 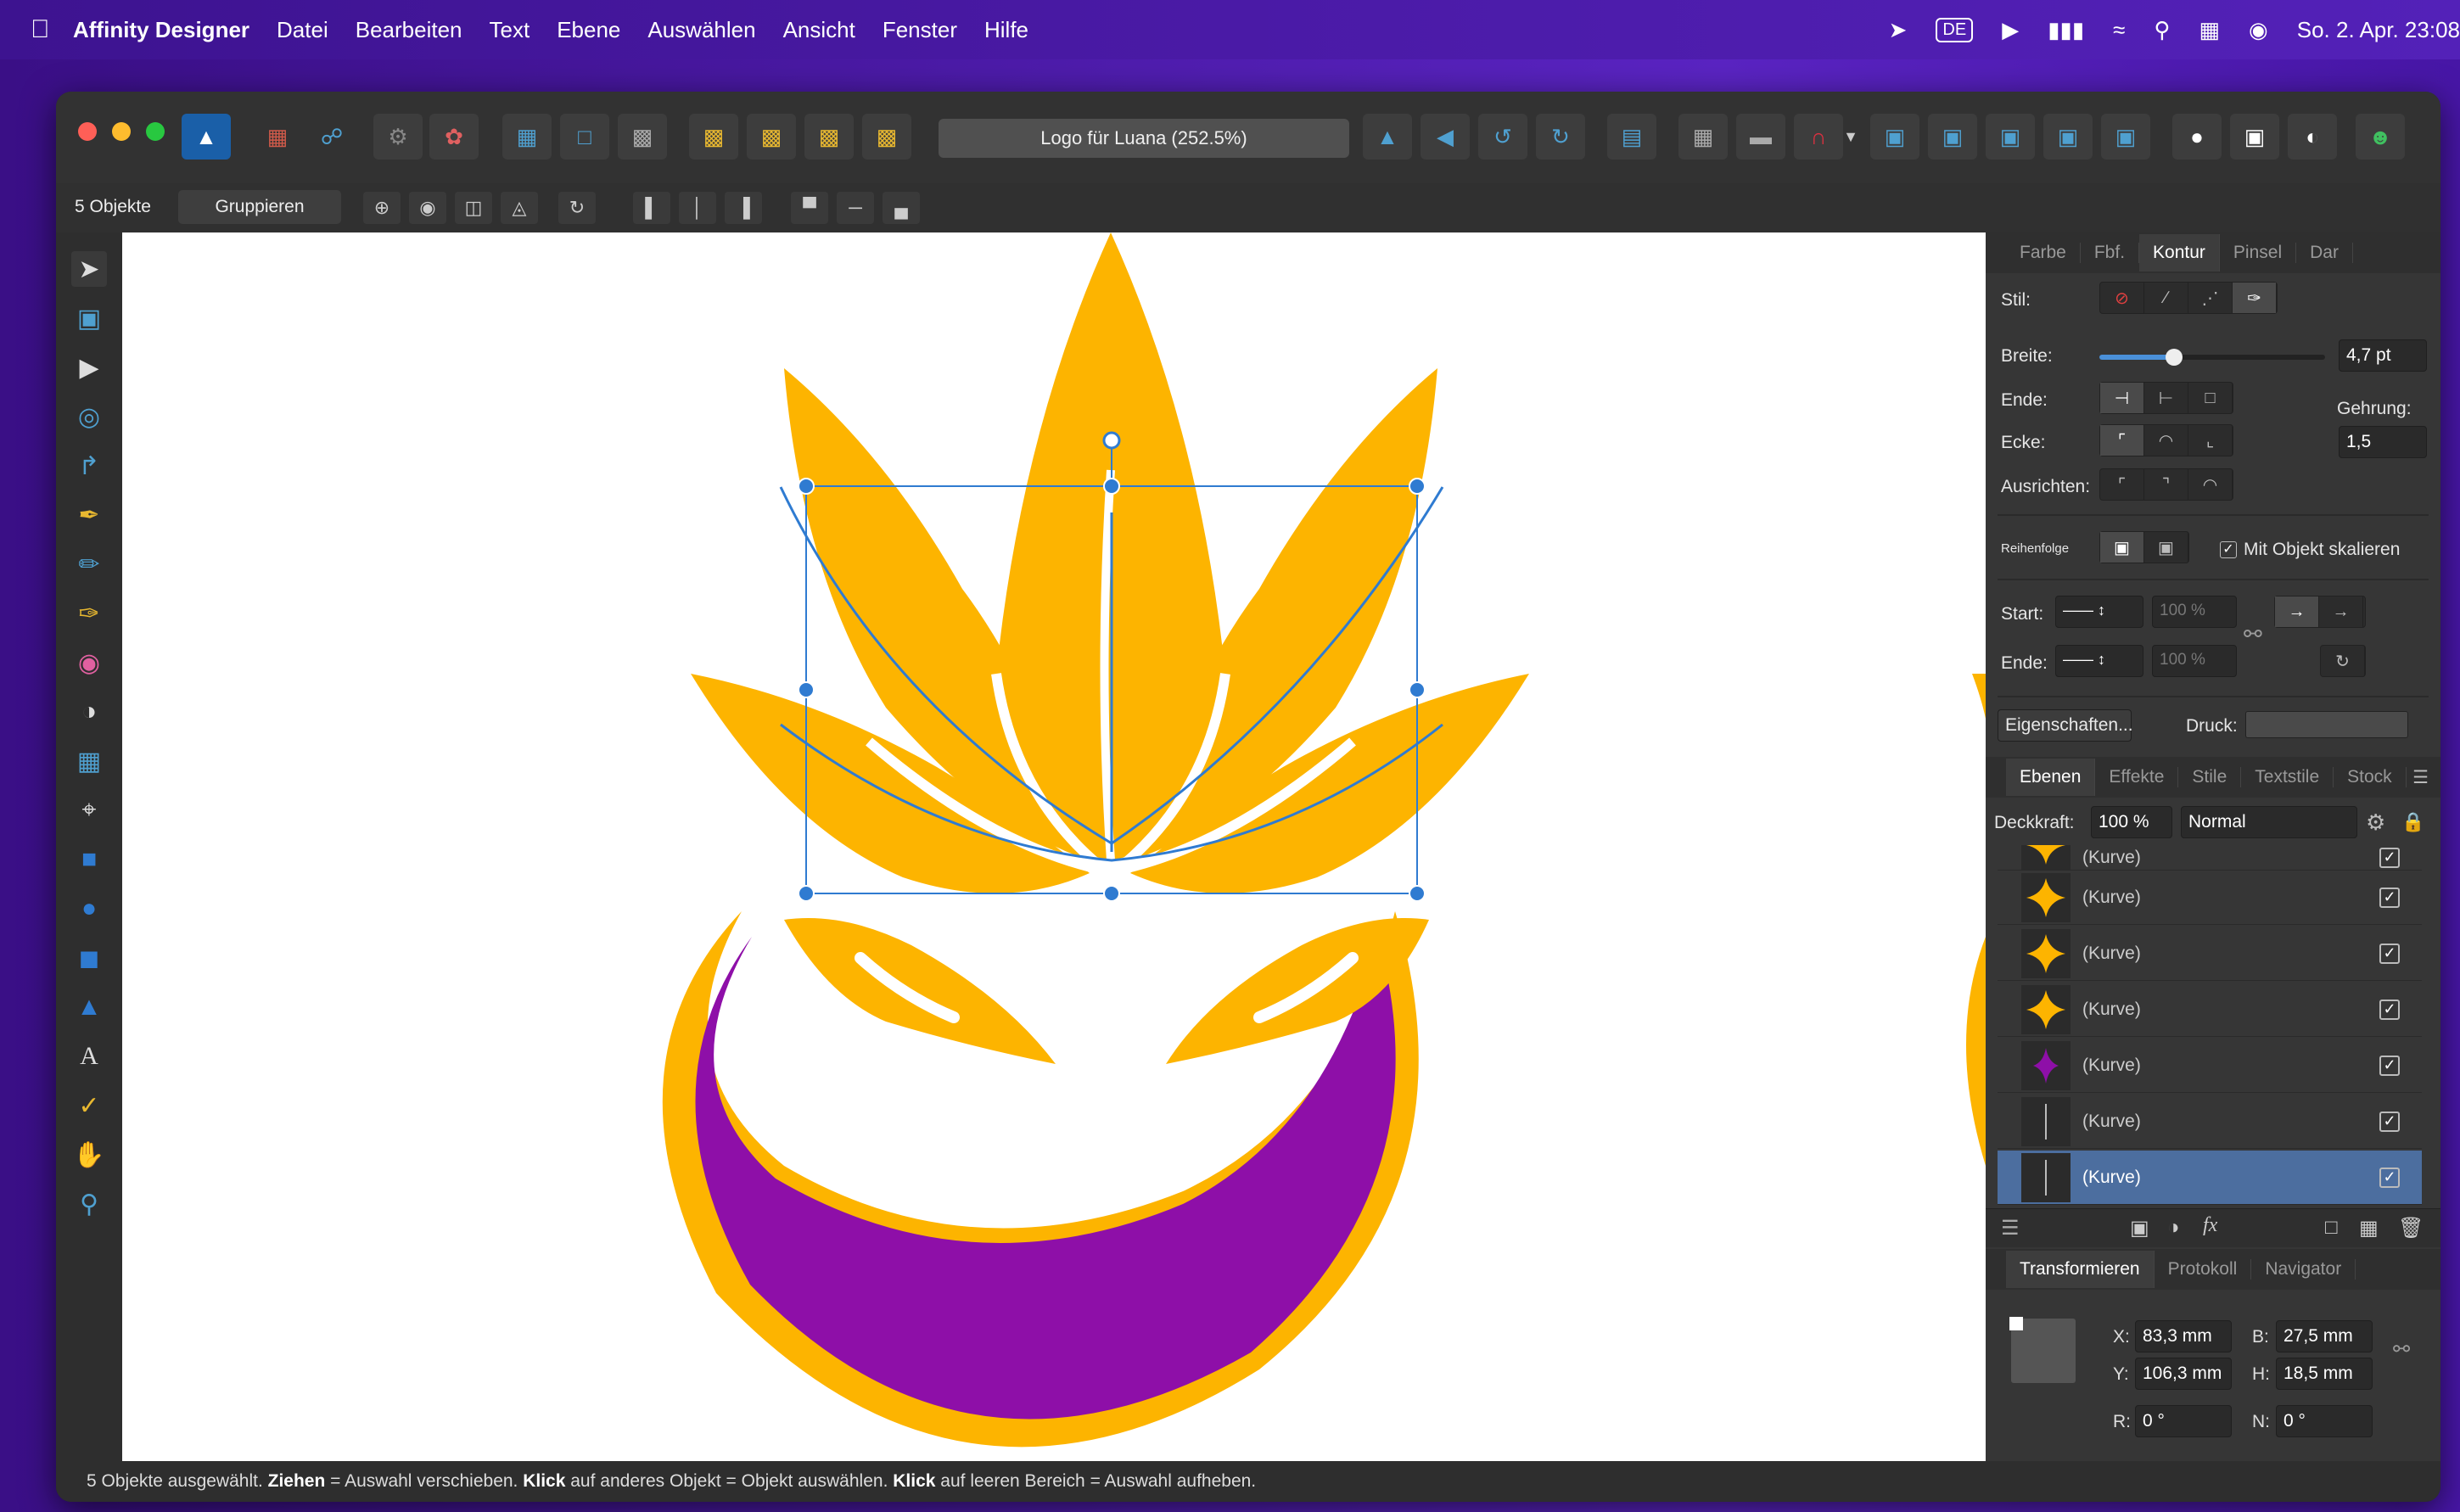 What do you see at coordinates (2119, 30) in the screenshot?
I see `wifi-icon: ≈` at bounding box center [2119, 30].